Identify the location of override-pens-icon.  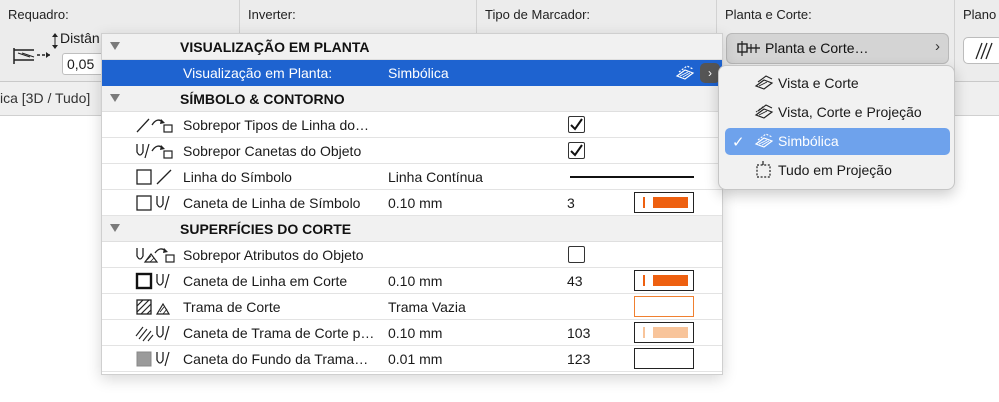
(154, 151).